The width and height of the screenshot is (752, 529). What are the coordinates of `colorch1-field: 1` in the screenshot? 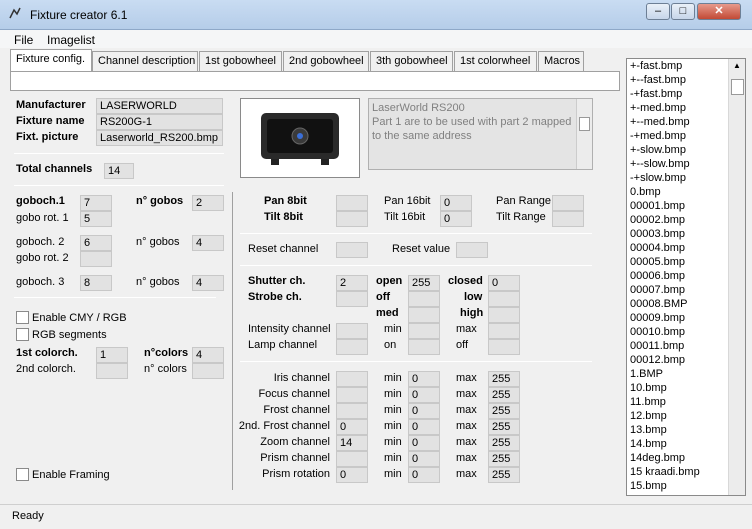 It's located at (112, 355).